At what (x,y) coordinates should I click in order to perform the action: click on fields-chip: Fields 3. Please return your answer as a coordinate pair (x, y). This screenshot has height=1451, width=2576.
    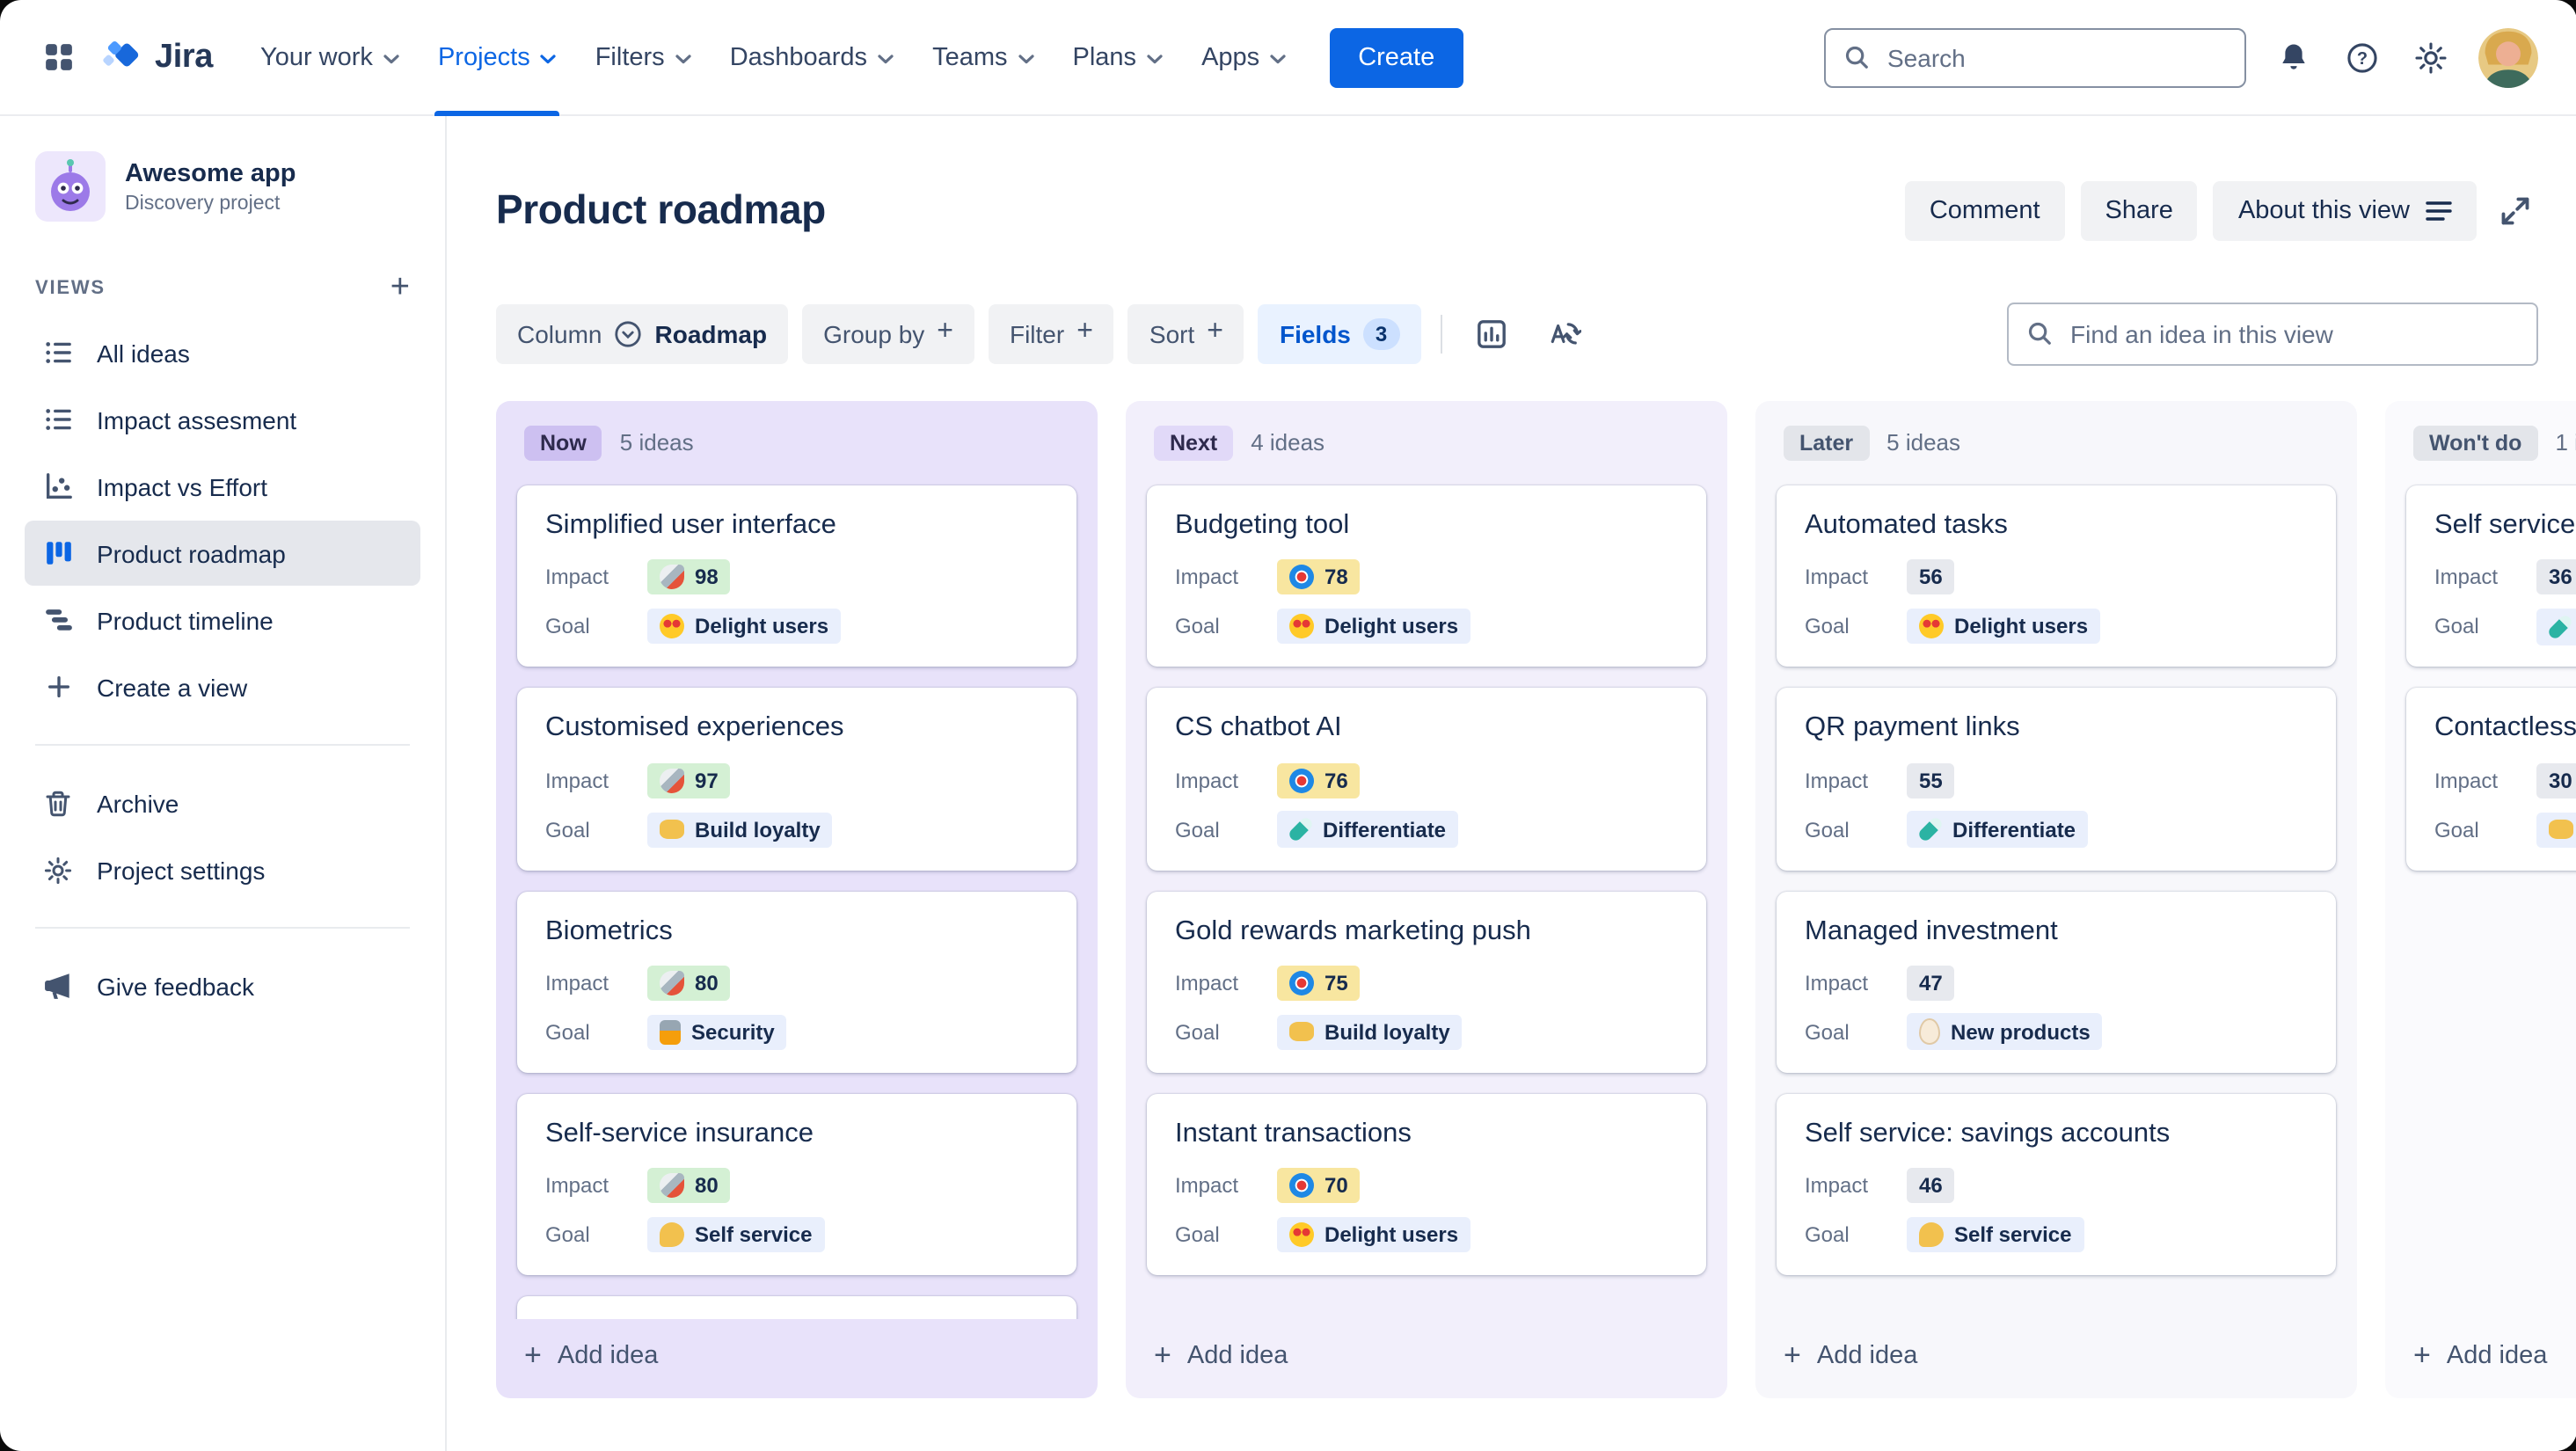
    Looking at the image, I should click on (1339, 333).